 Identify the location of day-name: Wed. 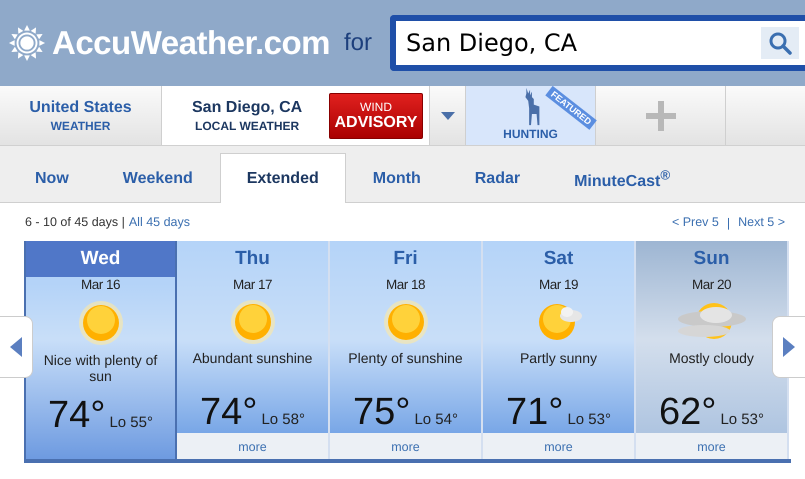
(100, 259).